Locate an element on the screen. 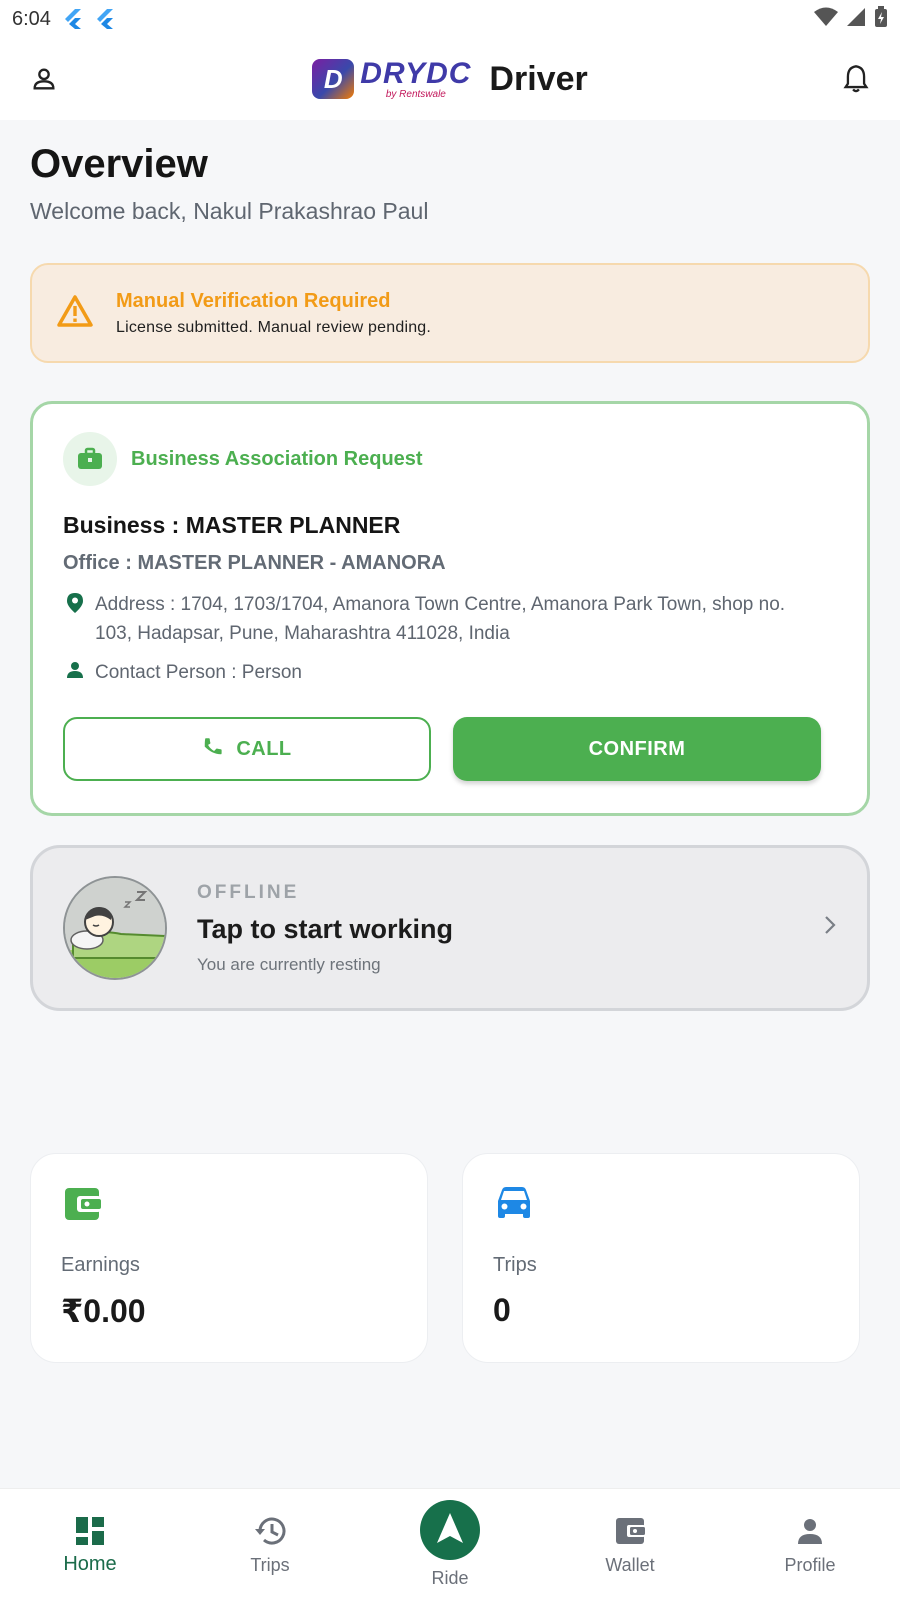 The height and width of the screenshot is (1600, 900). drydc-logo: D DRYDC by Rentswale is located at coordinates (392, 78).